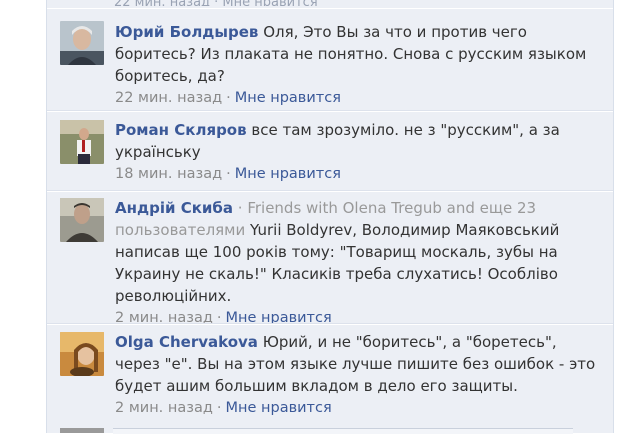 This screenshot has width=640, height=434. Describe the element at coordinates (360, 408) in the screenshot. I see `comment-meta: 2 мин. назад · Мне нравится` at that location.